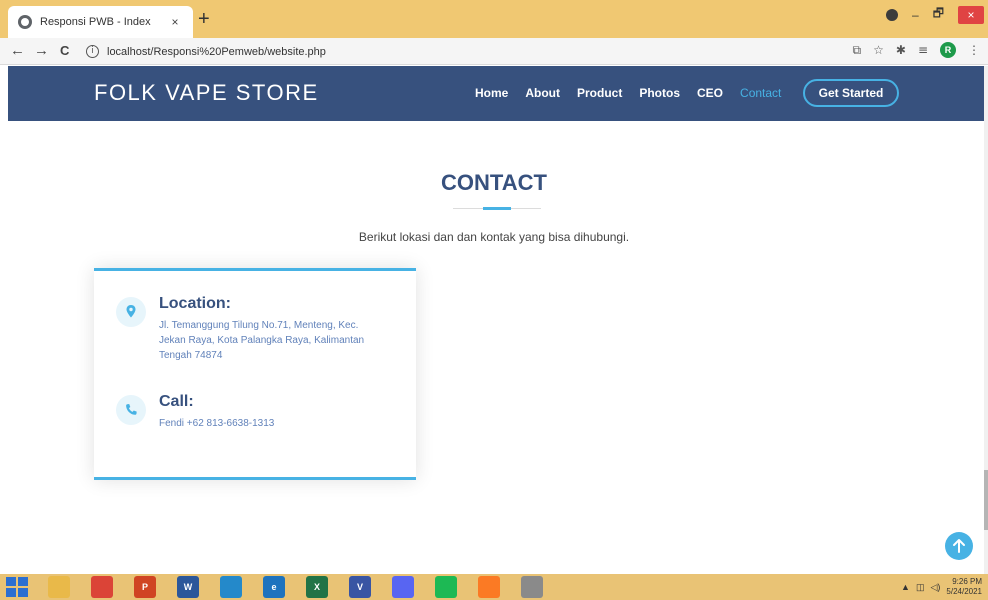 The image size is (988, 600). I want to click on windows-taskbar: P We X V ▲ ◫ ◁) 9:26 PM 5/24/2021, so click(494, 587).